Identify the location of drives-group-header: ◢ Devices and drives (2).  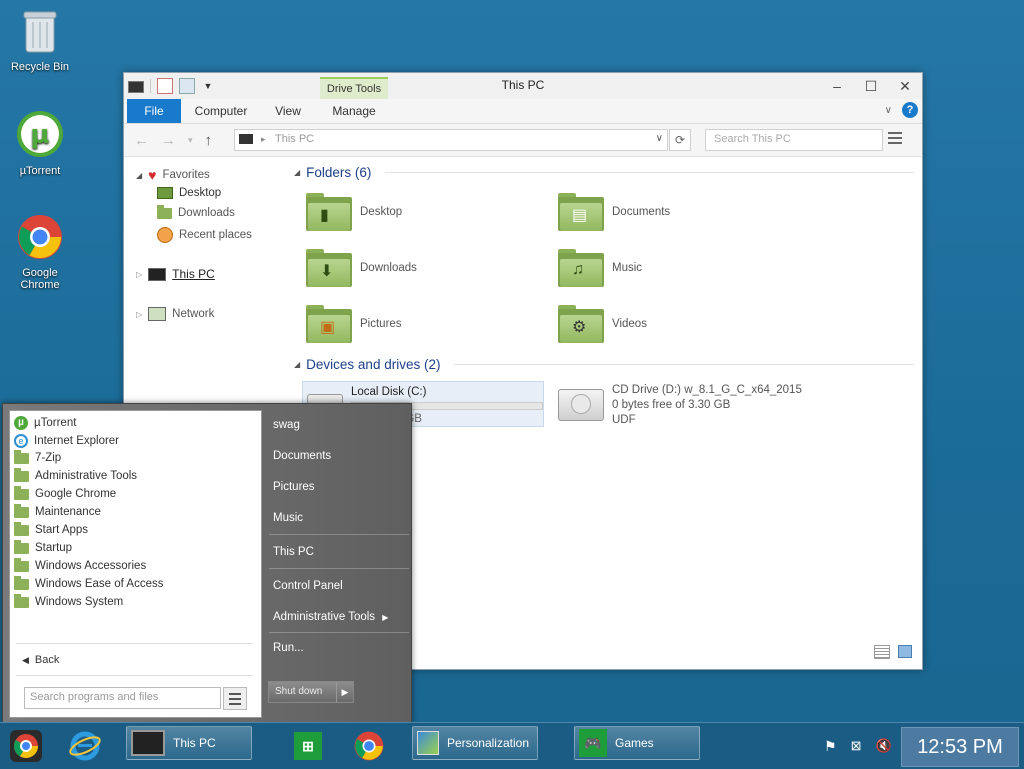
(604, 364).